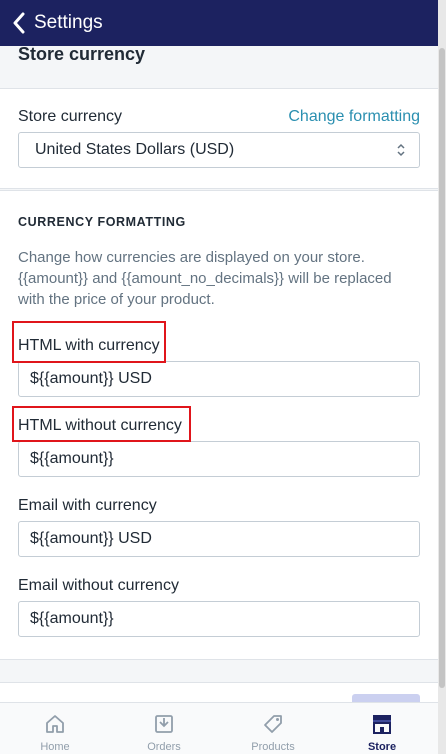  I want to click on tab-label: Orders, so click(164, 747).